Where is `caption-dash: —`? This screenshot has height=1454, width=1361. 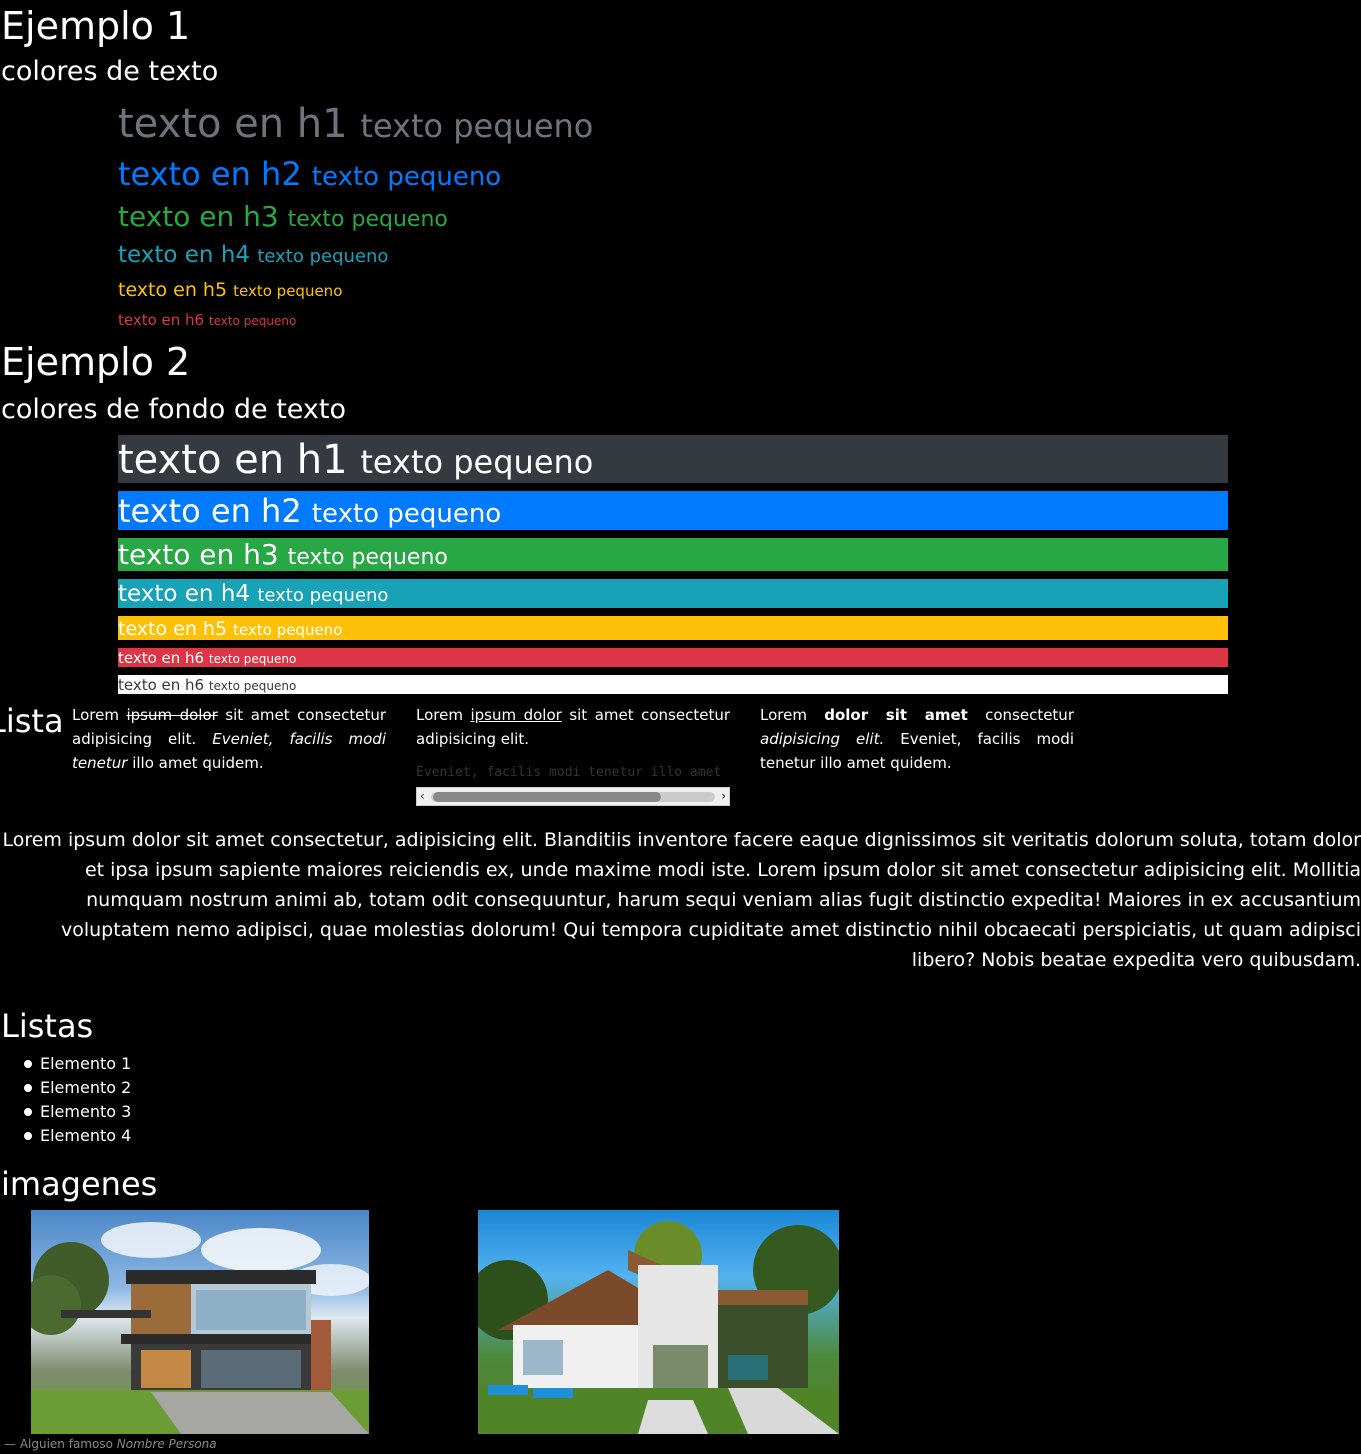 caption-dash: — is located at coordinates (12, 1444).